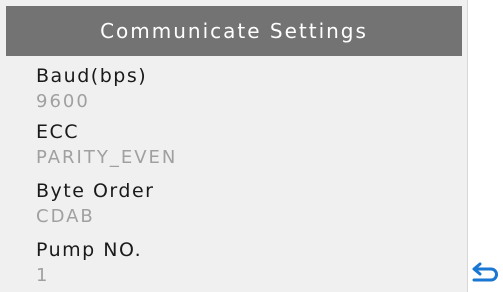 The image size is (503, 292). Describe the element at coordinates (58, 132) in the screenshot. I see `setting-label: ECC` at that location.